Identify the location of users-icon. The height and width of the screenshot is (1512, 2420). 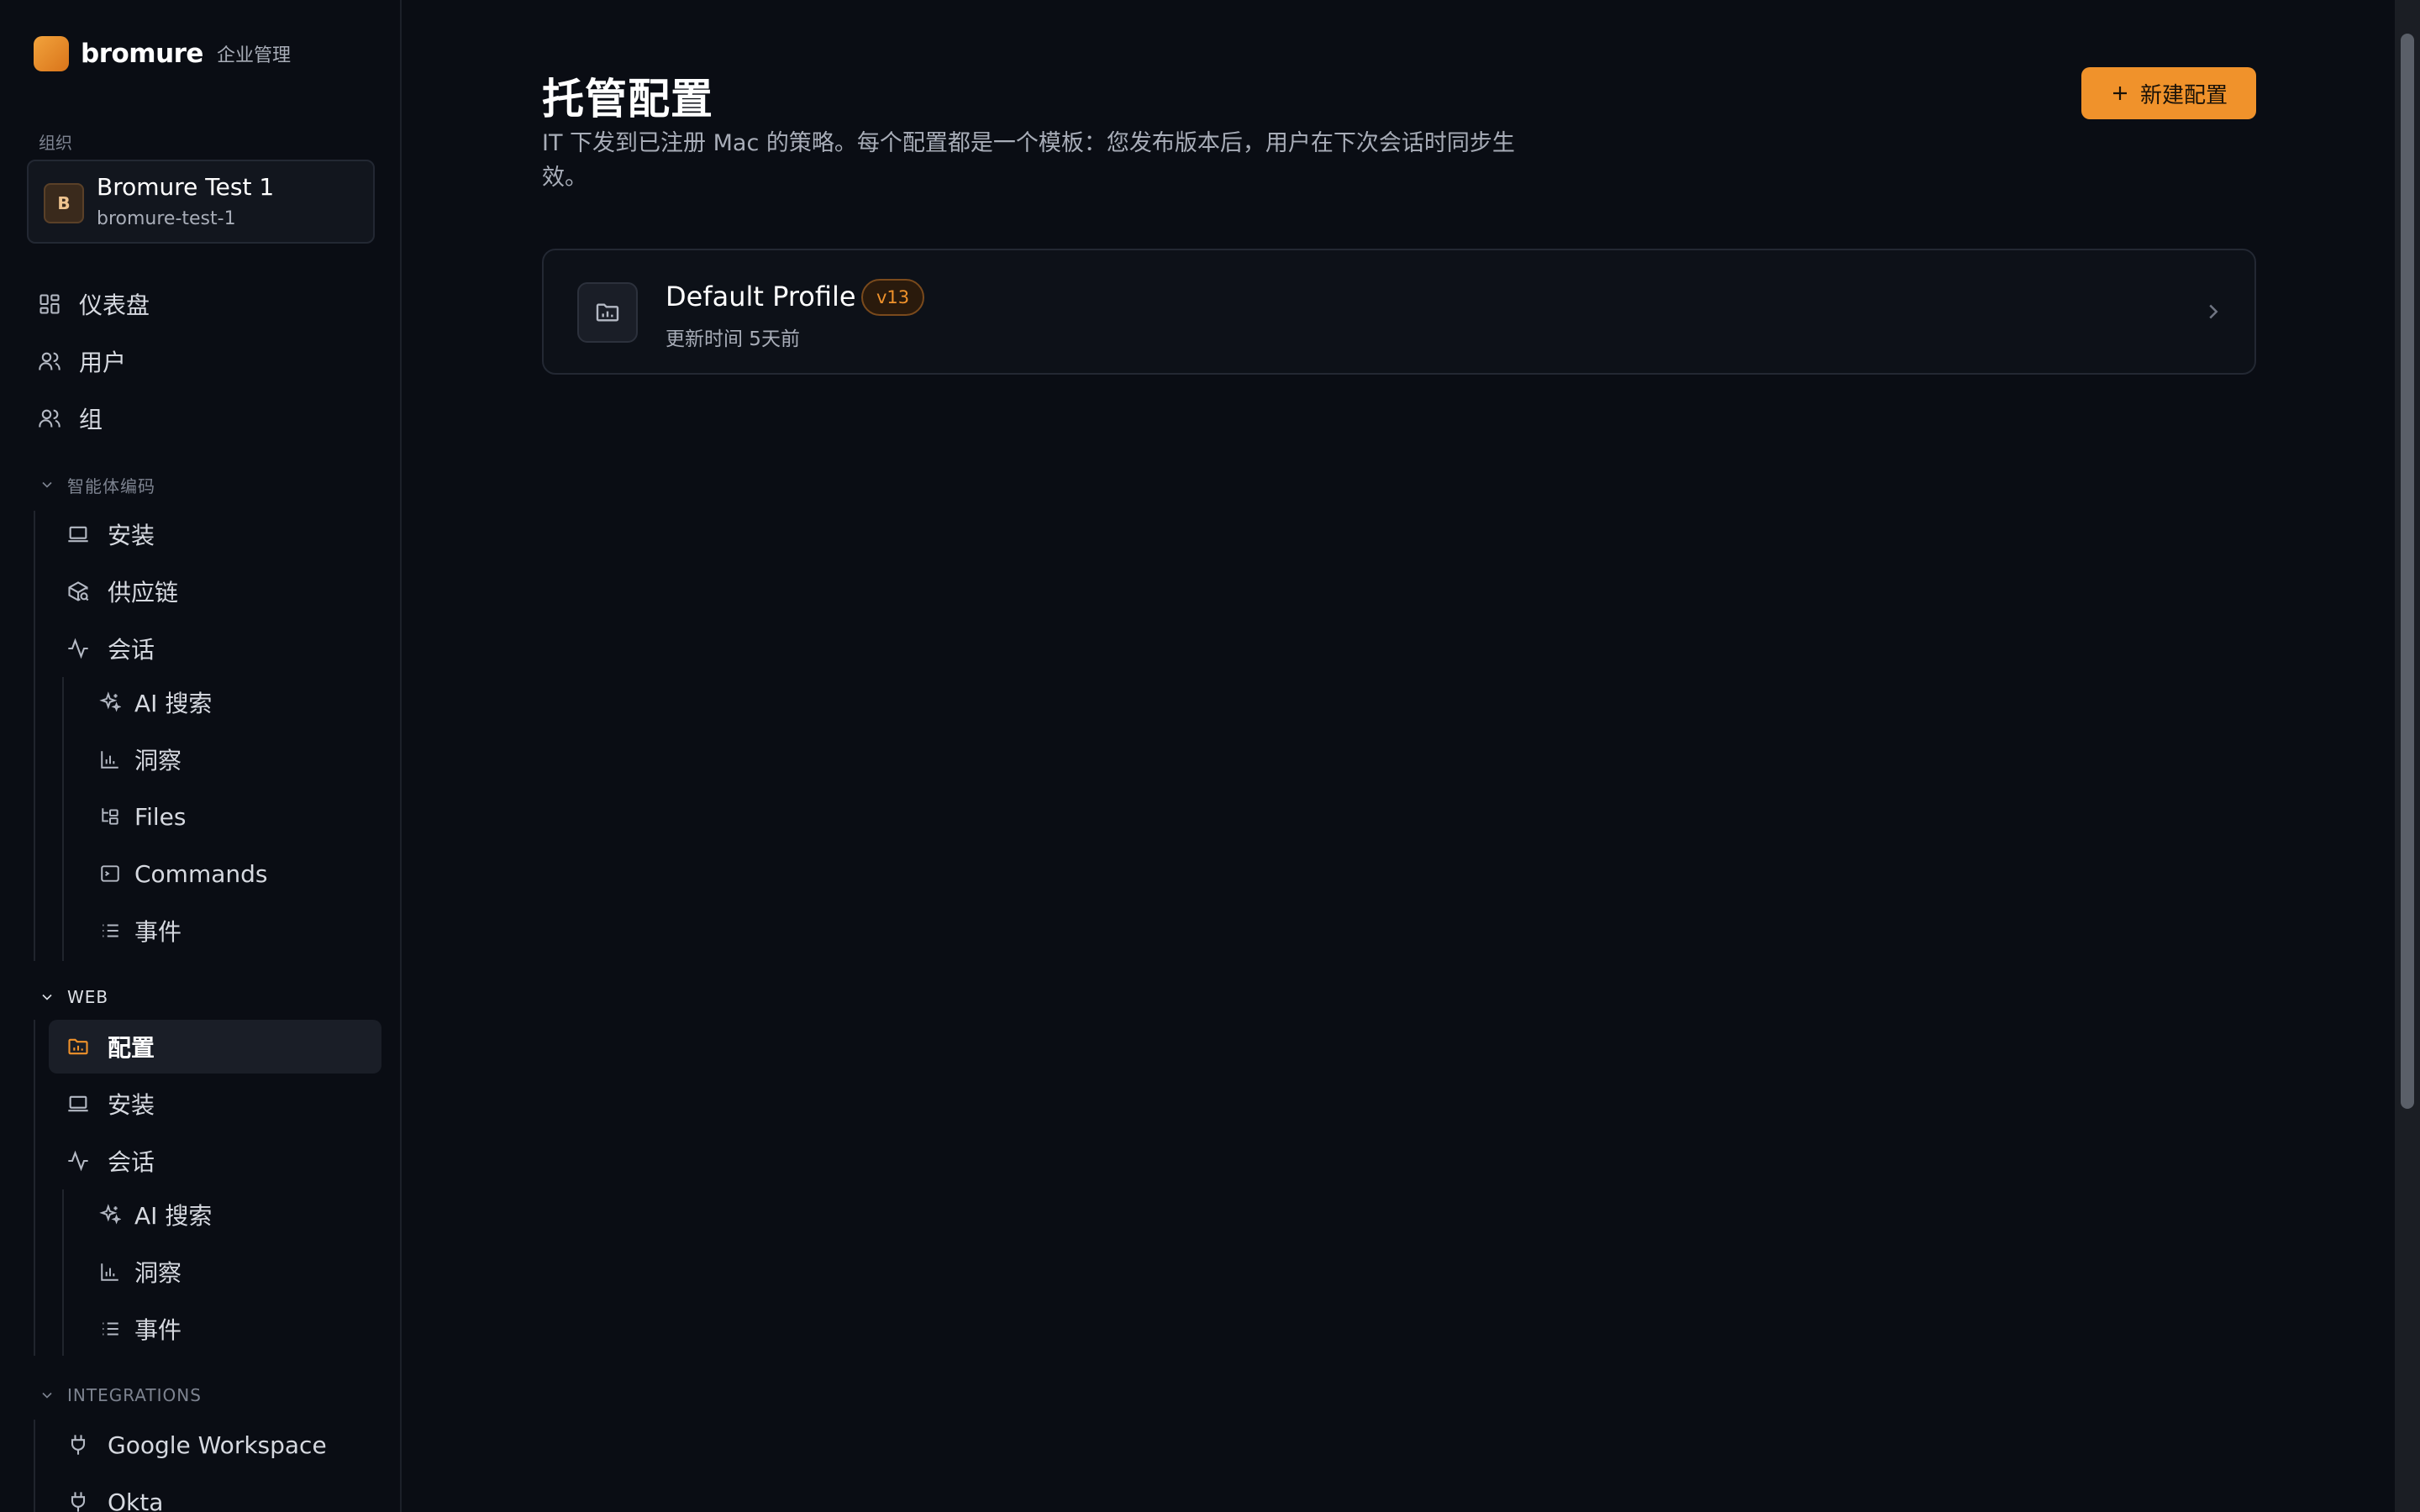
(50, 361).